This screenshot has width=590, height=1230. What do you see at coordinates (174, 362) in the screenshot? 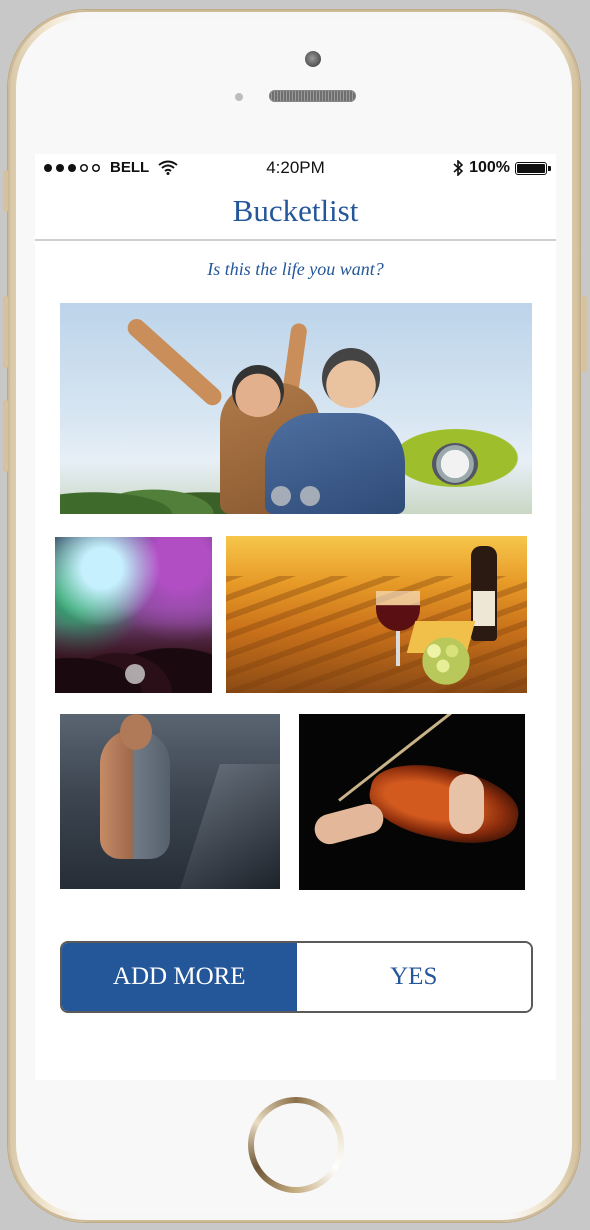
I see `raised-arm-shape` at bounding box center [174, 362].